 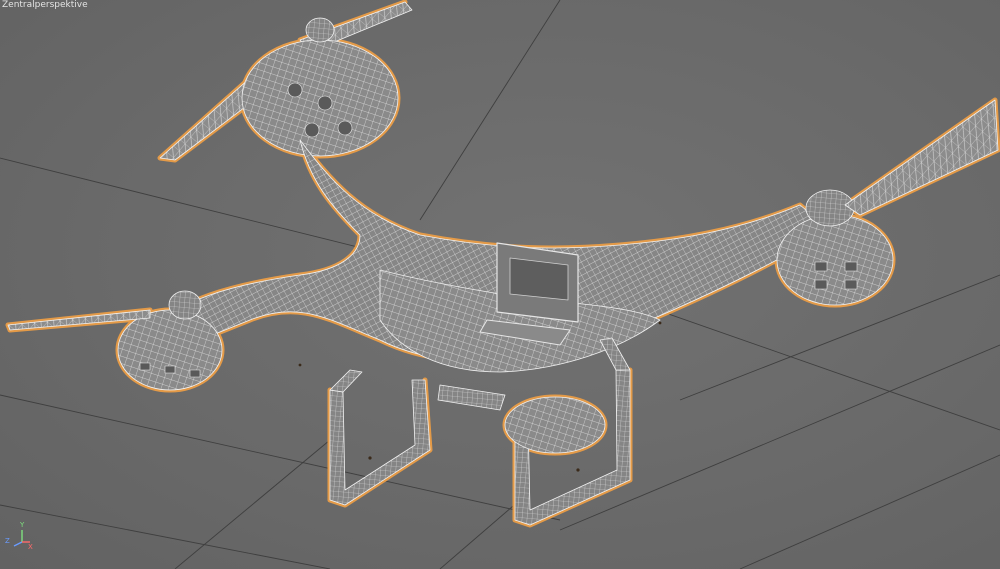 What do you see at coordinates (18, 544) in the screenshot?
I see `z-axis-line` at bounding box center [18, 544].